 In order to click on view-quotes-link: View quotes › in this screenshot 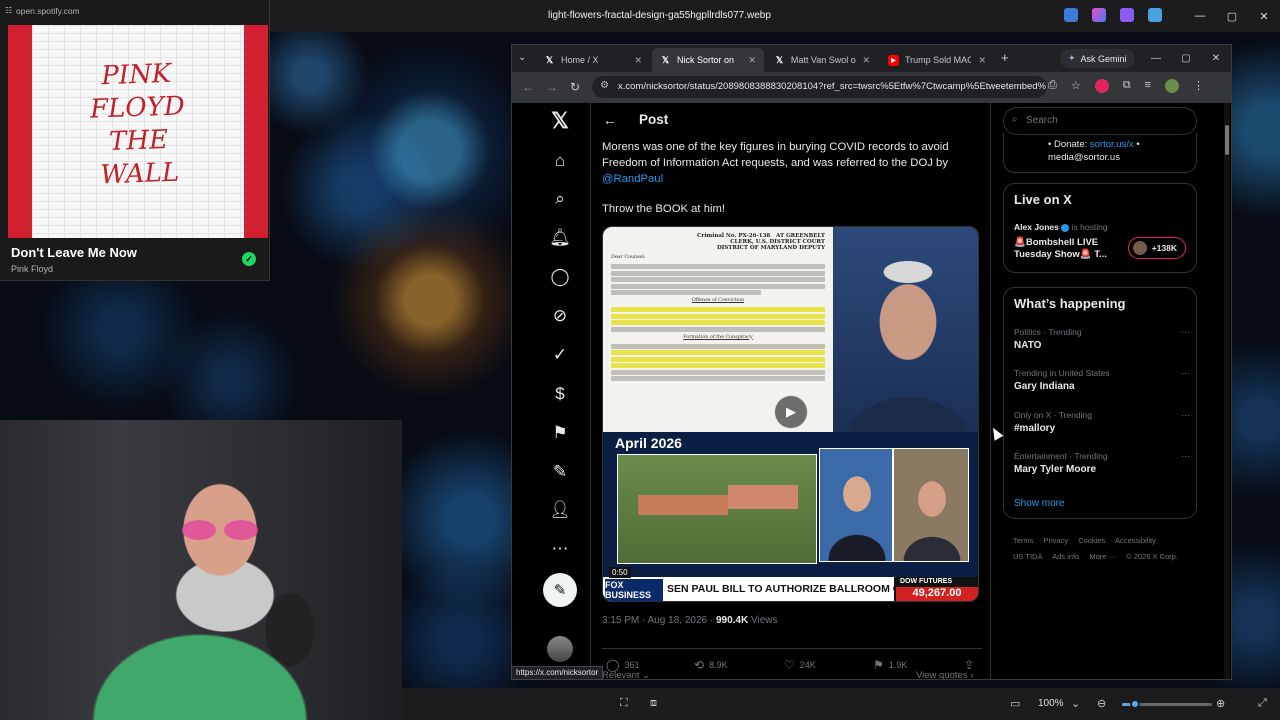, I will do `click(944, 674)`.